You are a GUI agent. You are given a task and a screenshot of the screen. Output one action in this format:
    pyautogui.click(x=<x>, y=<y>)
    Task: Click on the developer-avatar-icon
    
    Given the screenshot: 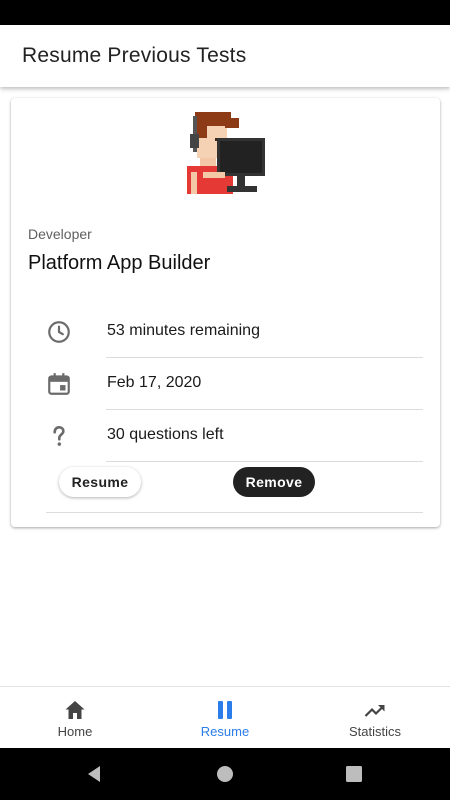 What is the action you would take?
    pyautogui.click(x=226, y=153)
    